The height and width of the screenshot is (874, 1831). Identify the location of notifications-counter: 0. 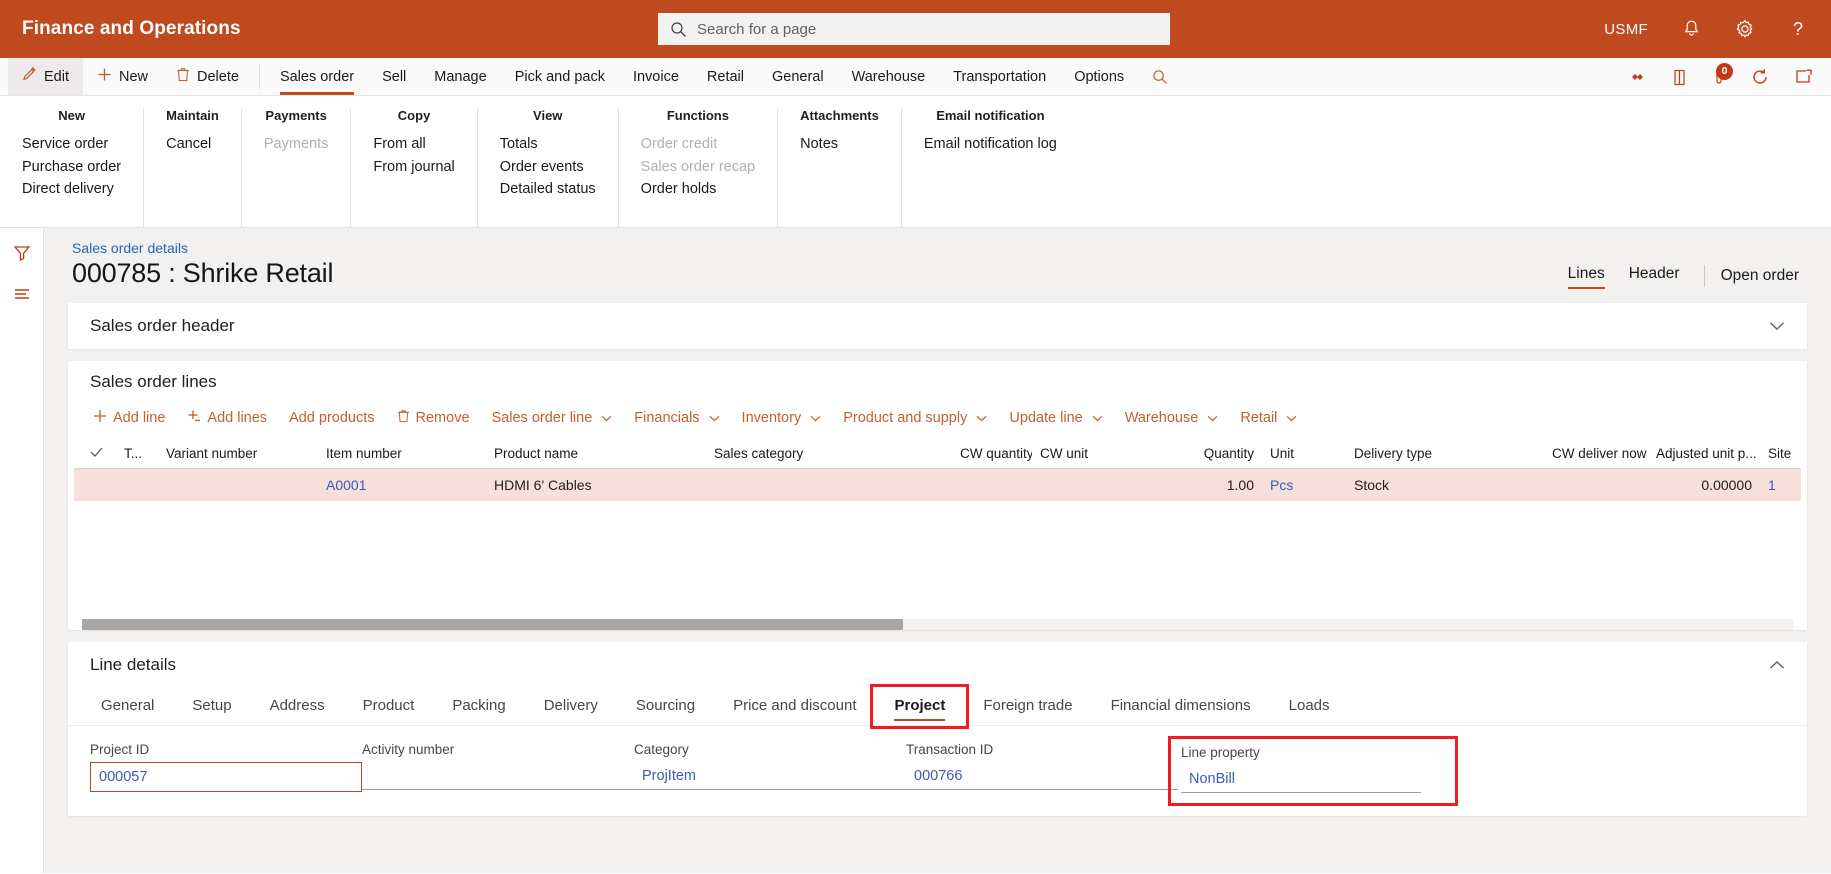
(1723, 74).